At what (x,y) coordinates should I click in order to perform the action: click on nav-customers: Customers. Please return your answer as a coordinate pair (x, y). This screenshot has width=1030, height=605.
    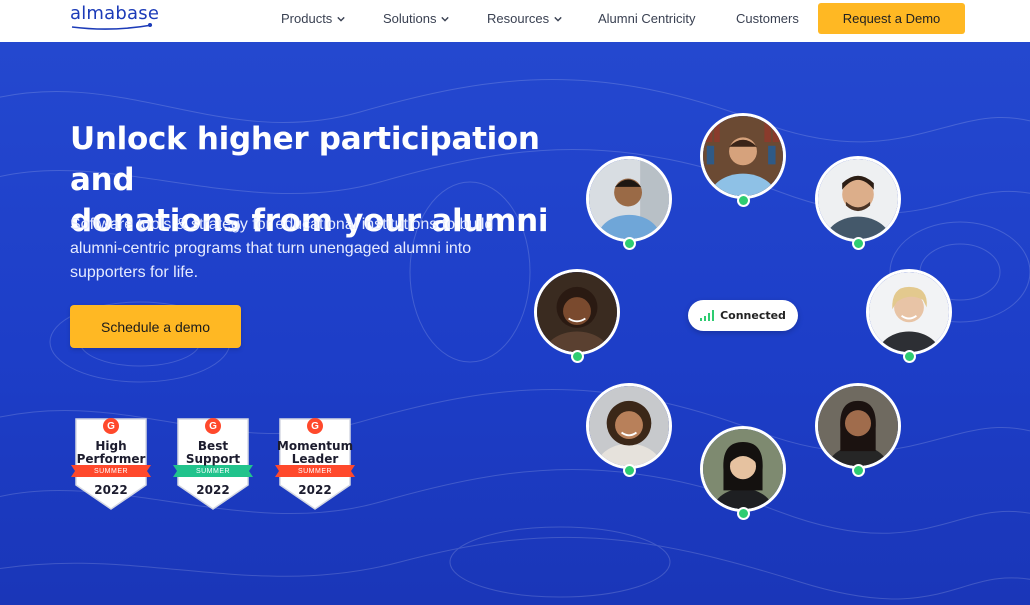
    Looking at the image, I should click on (767, 18).